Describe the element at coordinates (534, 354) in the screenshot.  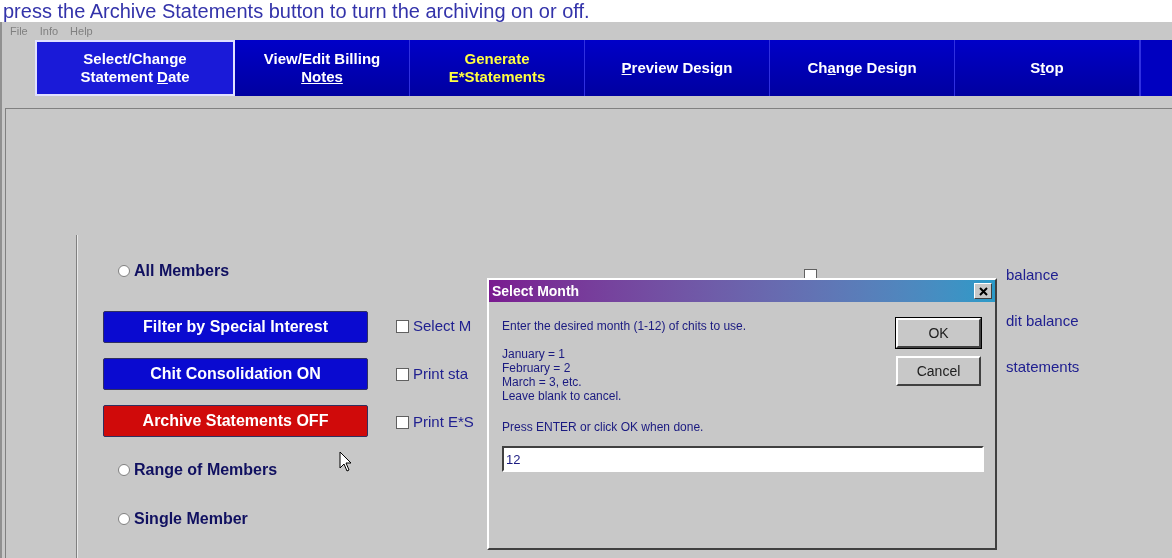
I see `info-text: January = 1` at that location.